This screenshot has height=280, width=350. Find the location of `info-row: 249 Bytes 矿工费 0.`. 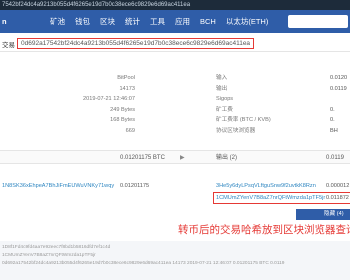

info-row: 249 Bytes 矿工费 0. is located at coordinates (175, 110).